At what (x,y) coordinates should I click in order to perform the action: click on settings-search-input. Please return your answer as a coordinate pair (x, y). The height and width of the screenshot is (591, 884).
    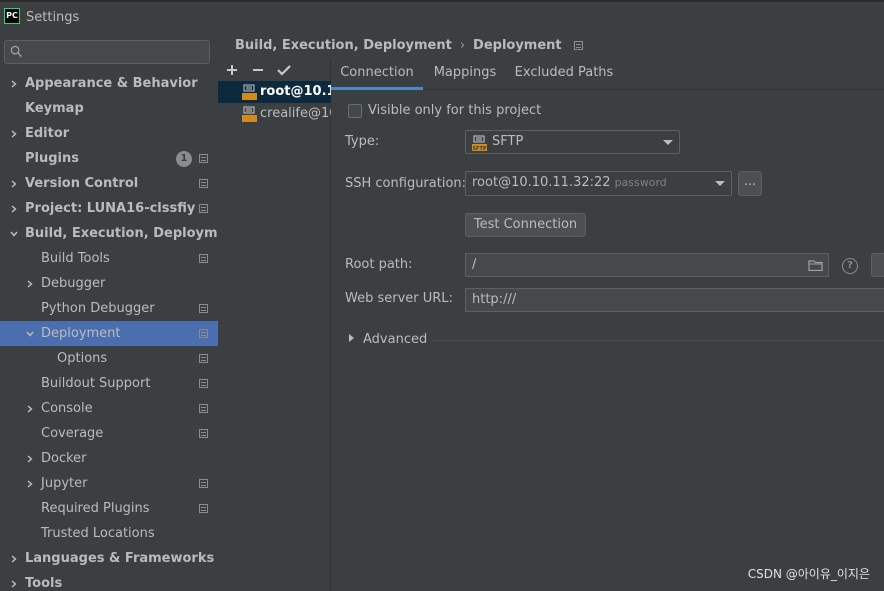
    Looking at the image, I should click on (107, 52).